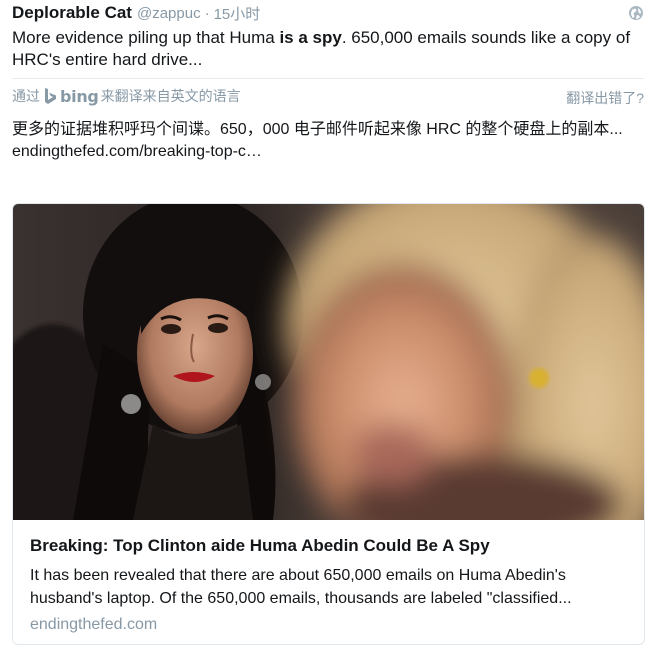 The width and height of the screenshot is (656, 645). What do you see at coordinates (50, 96) in the screenshot?
I see `bing-icon` at bounding box center [50, 96].